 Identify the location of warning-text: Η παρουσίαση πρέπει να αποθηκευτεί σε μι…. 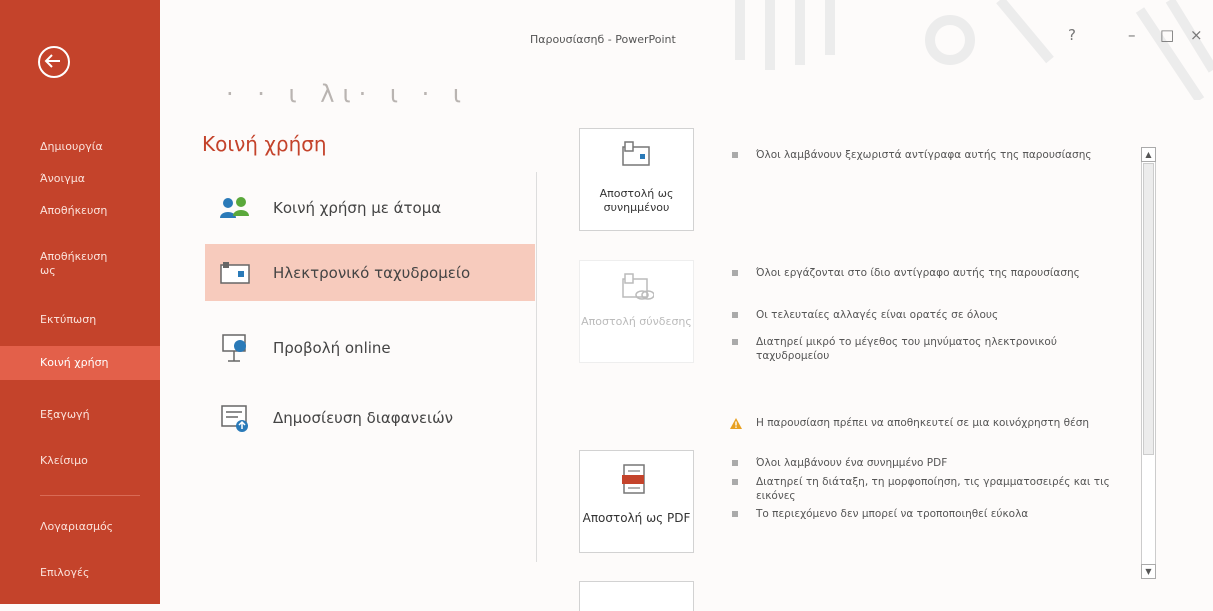
(923, 423).